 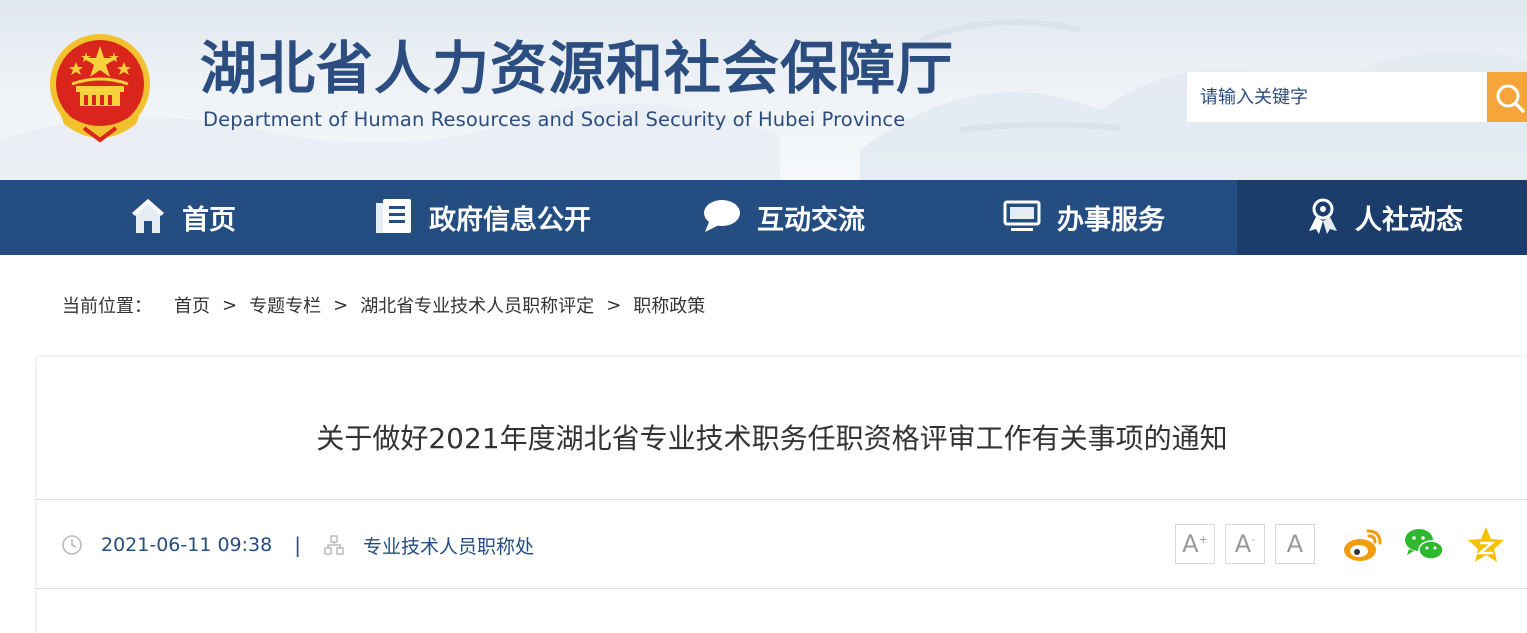 I want to click on nav-item-label: 办事服务, so click(x=1111, y=220).